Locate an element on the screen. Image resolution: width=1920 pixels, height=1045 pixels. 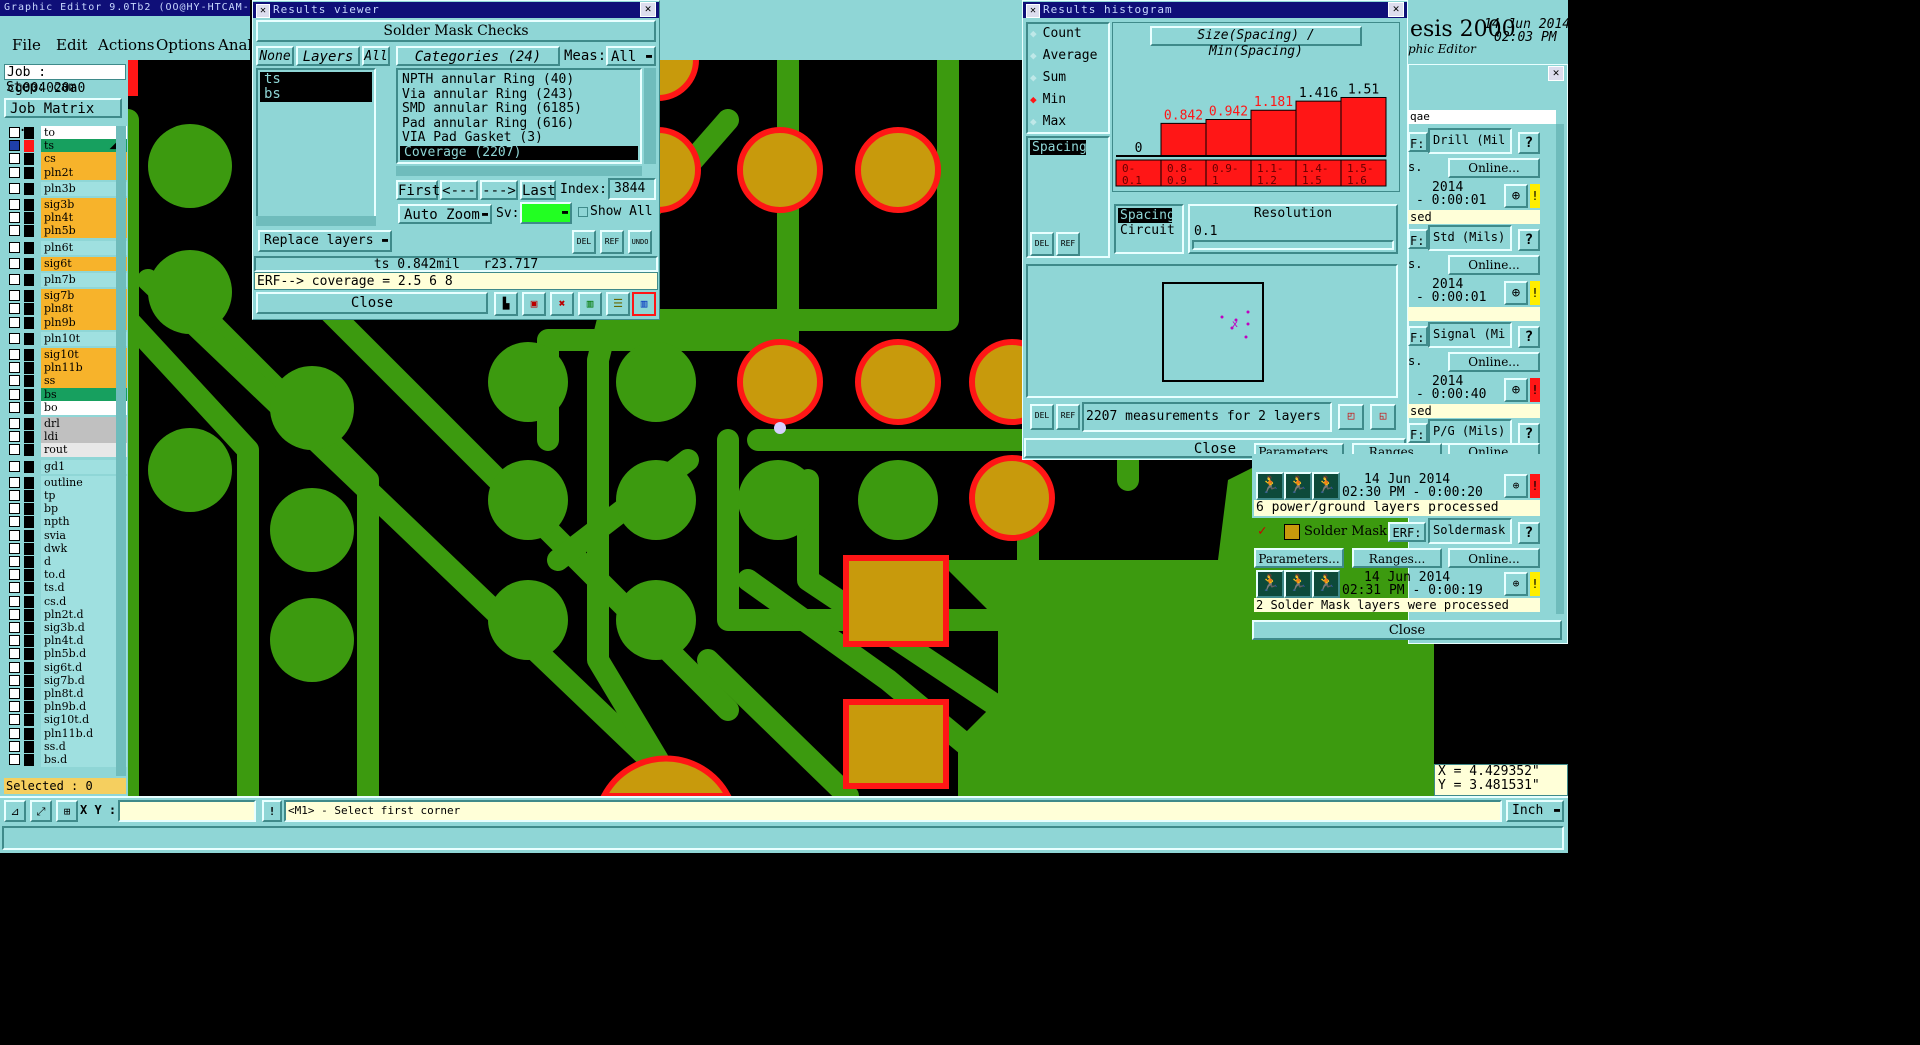
layer-row-bs: bs◢ is located at coordinates (67, 394).